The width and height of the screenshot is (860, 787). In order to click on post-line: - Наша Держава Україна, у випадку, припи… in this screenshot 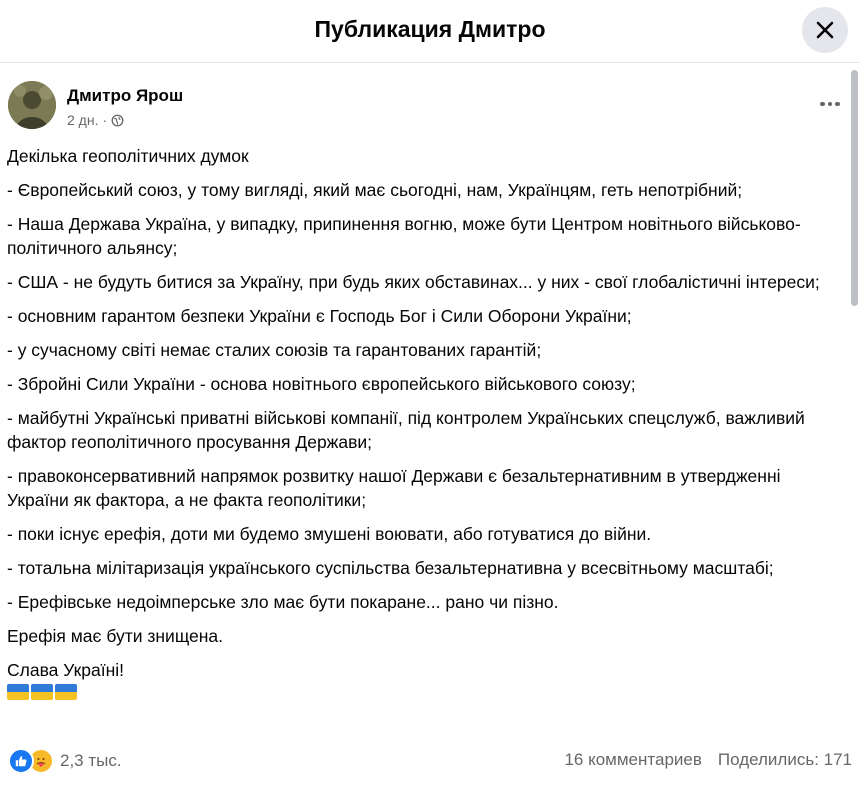, I will do `click(404, 236)`.